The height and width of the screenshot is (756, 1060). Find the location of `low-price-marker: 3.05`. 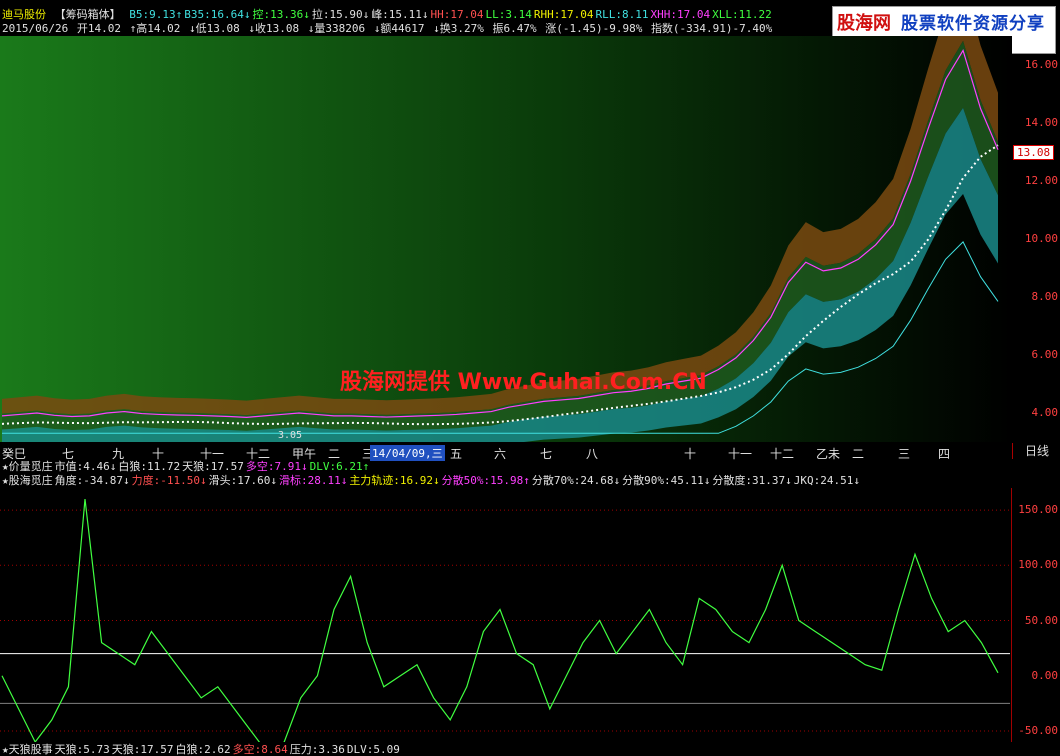

low-price-marker: 3.05 is located at coordinates (290, 435).